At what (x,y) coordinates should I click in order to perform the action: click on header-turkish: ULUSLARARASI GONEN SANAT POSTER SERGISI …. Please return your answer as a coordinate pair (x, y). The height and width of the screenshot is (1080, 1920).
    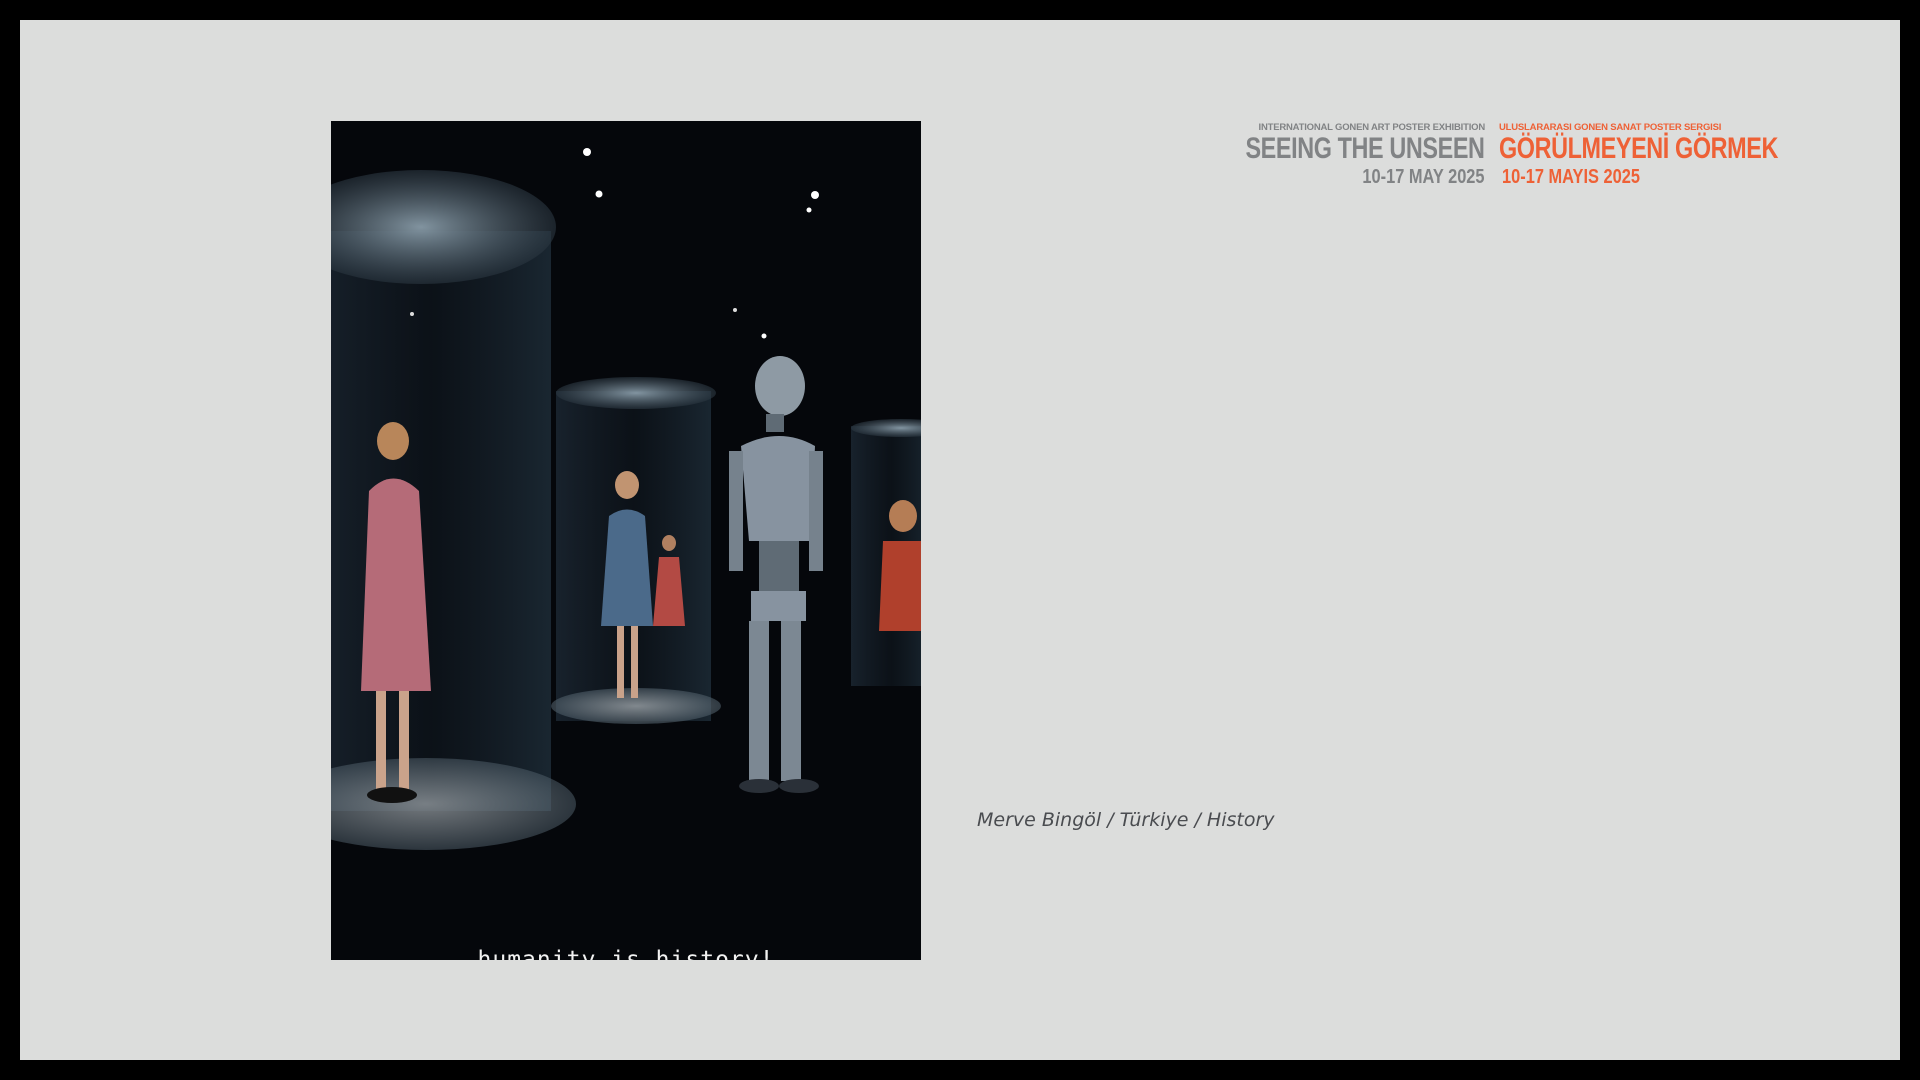
    Looking at the image, I should click on (1678, 156).